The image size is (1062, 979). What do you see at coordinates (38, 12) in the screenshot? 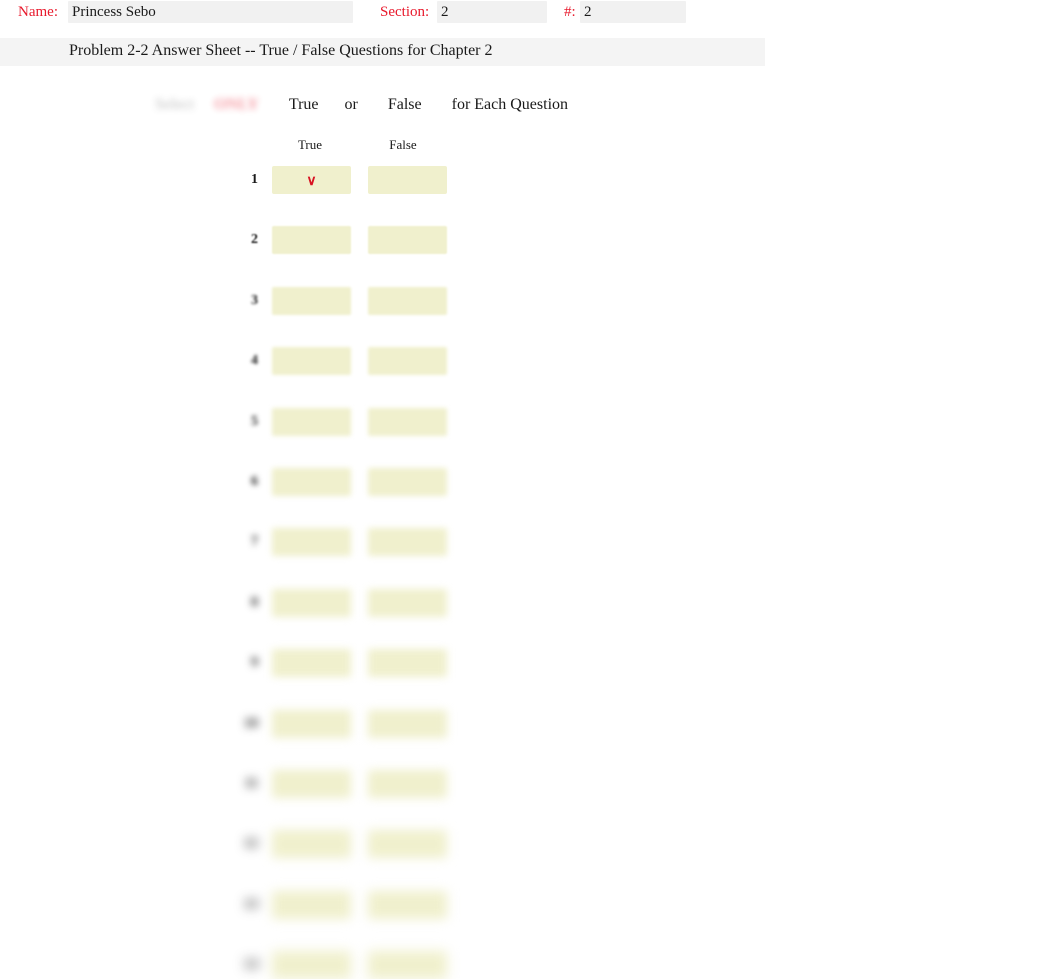
I see `name-label: Name:` at bounding box center [38, 12].